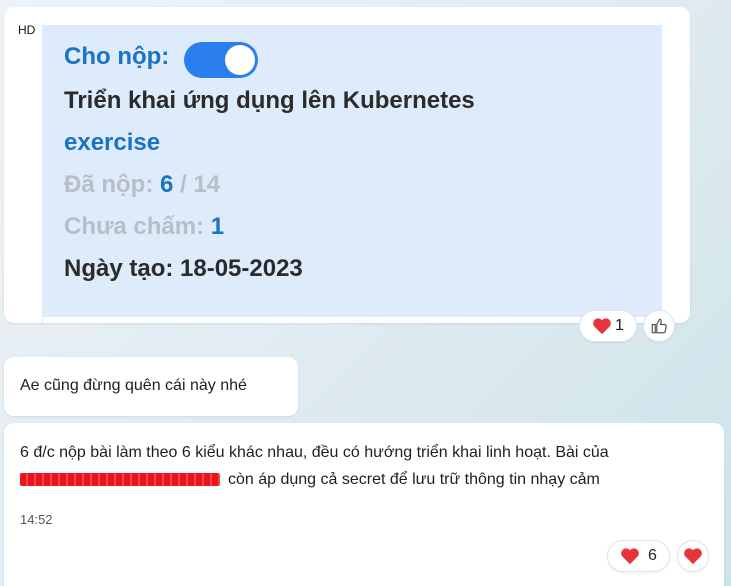 The image size is (731, 586). I want to click on assignment-title: Triển khai ứng dụng lên Kubernetes, so click(269, 100).